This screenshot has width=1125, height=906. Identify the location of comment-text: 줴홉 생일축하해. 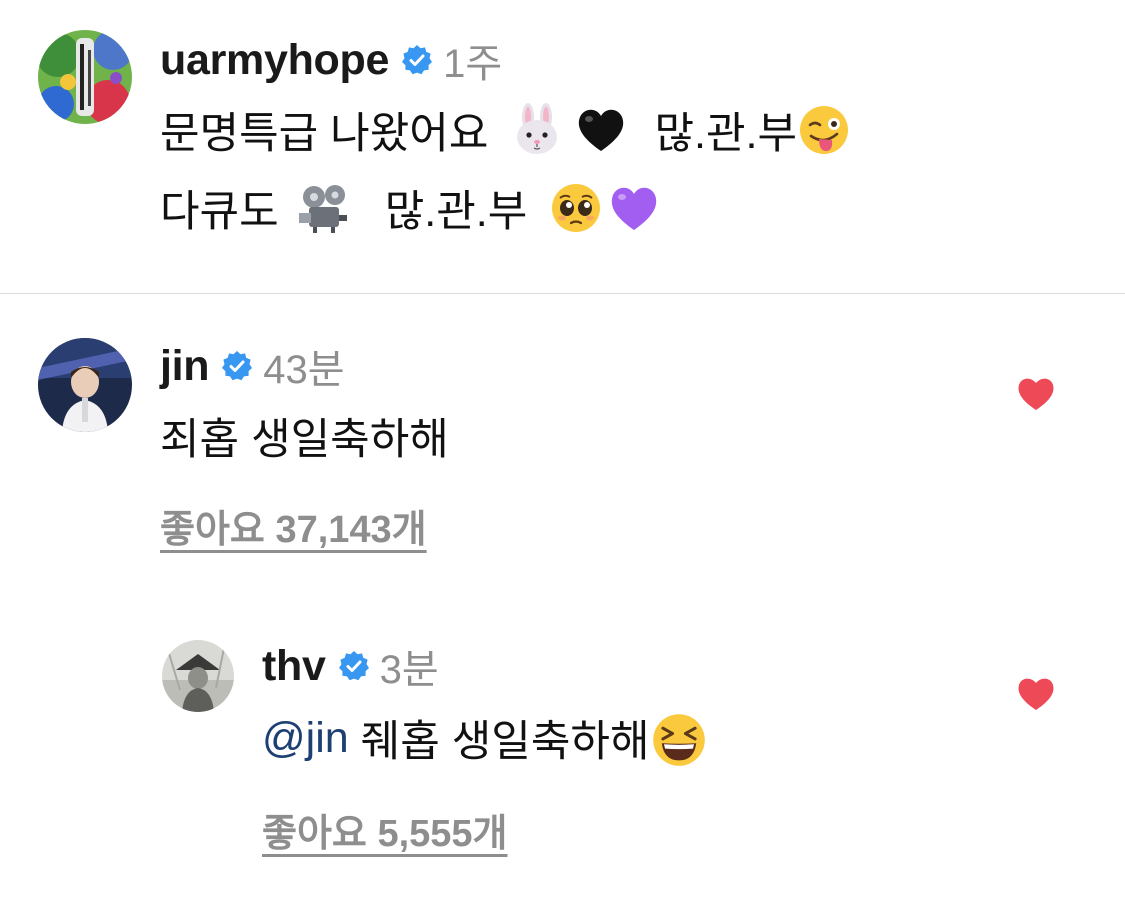
(505, 742).